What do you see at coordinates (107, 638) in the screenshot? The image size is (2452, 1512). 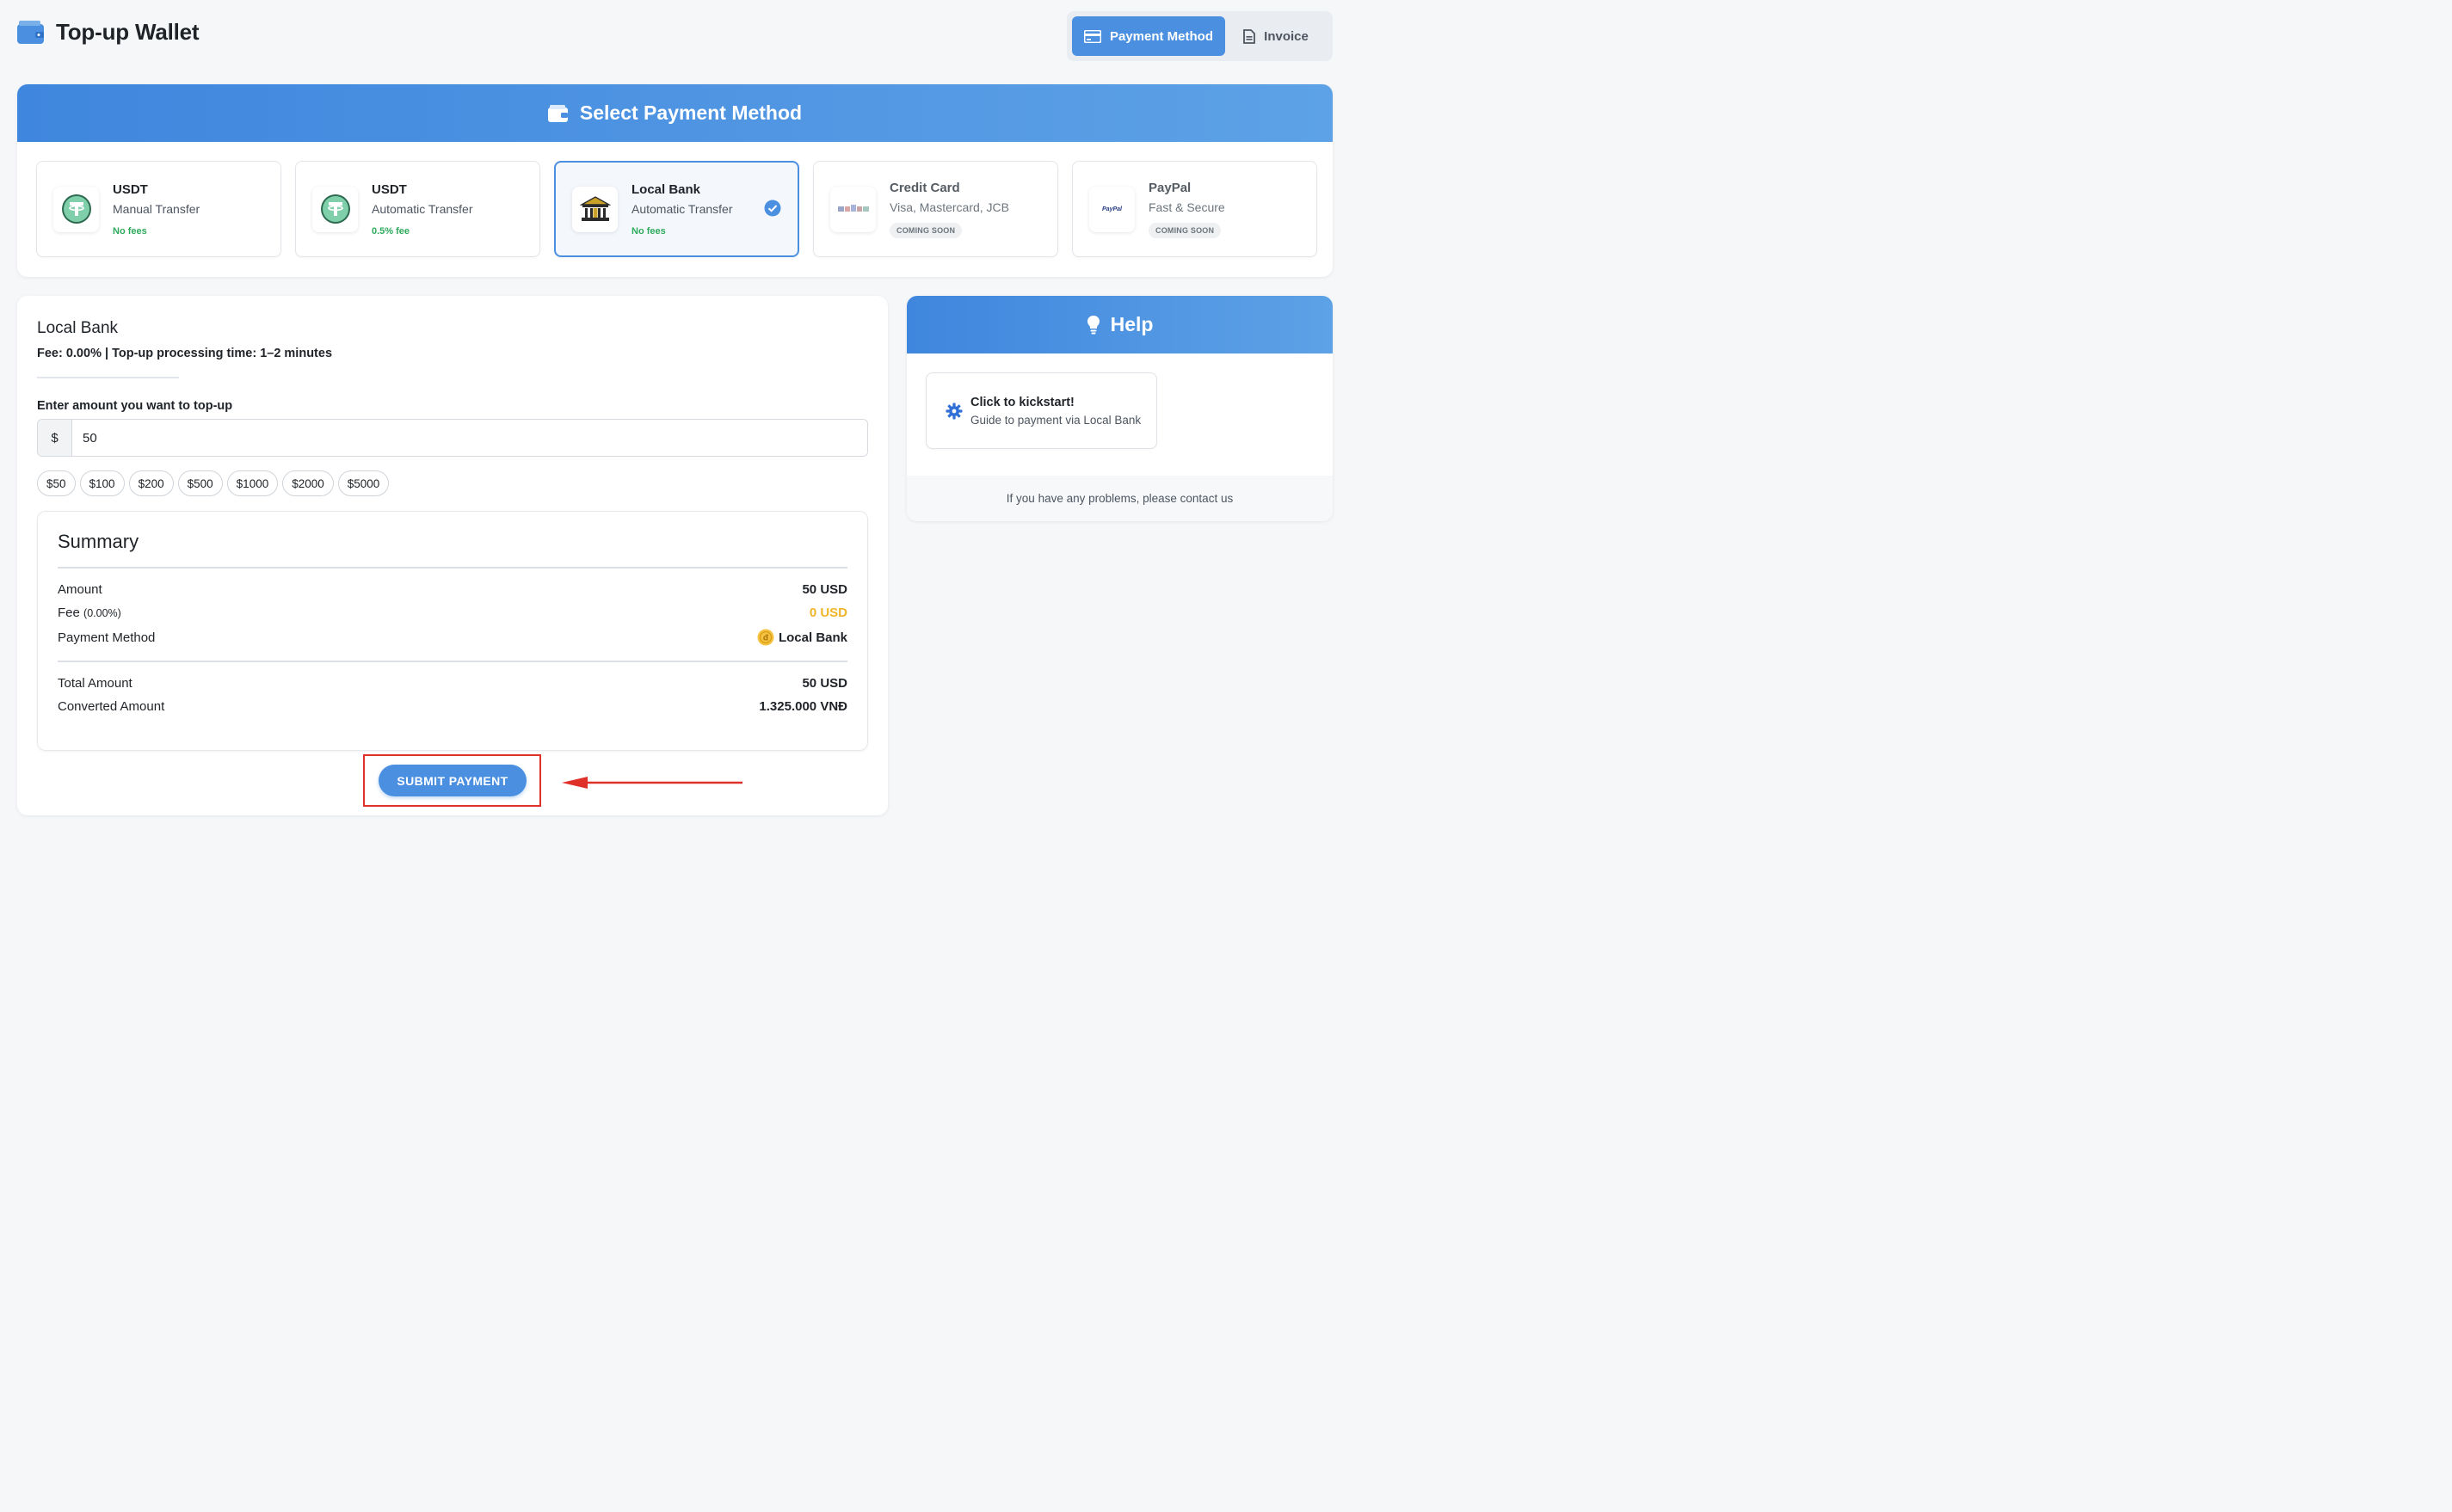 I see `method-row-label: Payment Method` at bounding box center [107, 638].